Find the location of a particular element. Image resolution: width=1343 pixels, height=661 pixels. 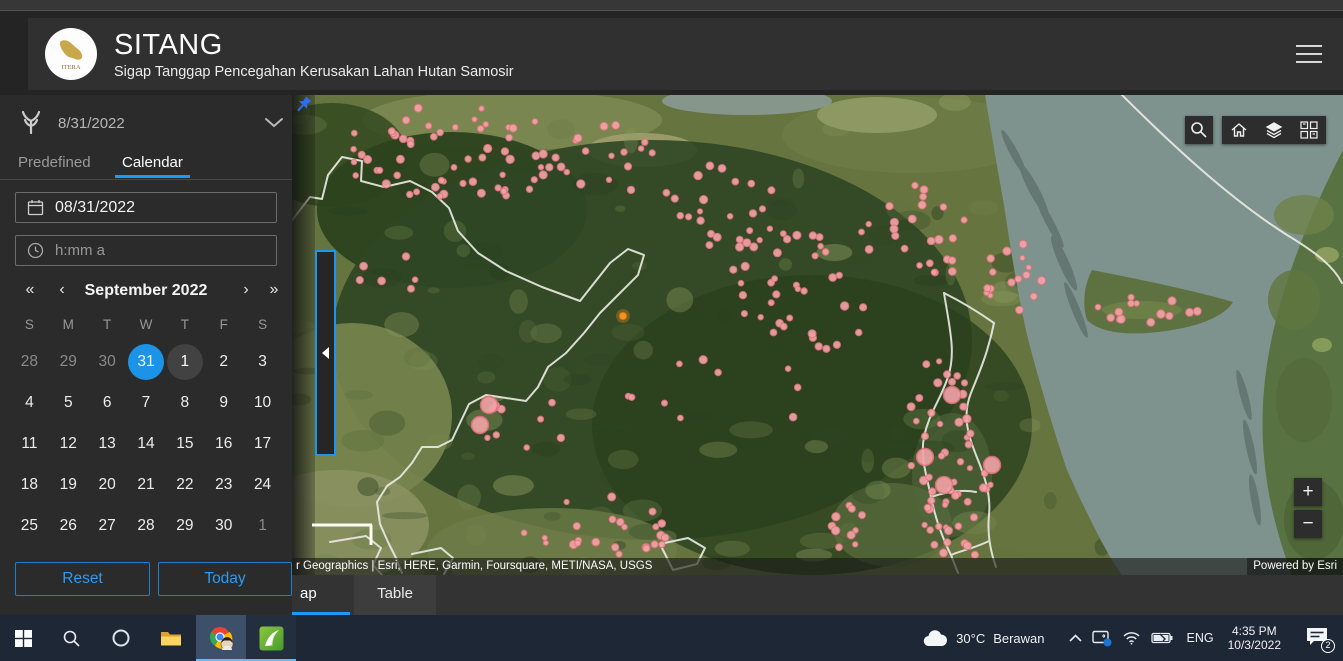

calendar-day: 20 is located at coordinates (107, 485).